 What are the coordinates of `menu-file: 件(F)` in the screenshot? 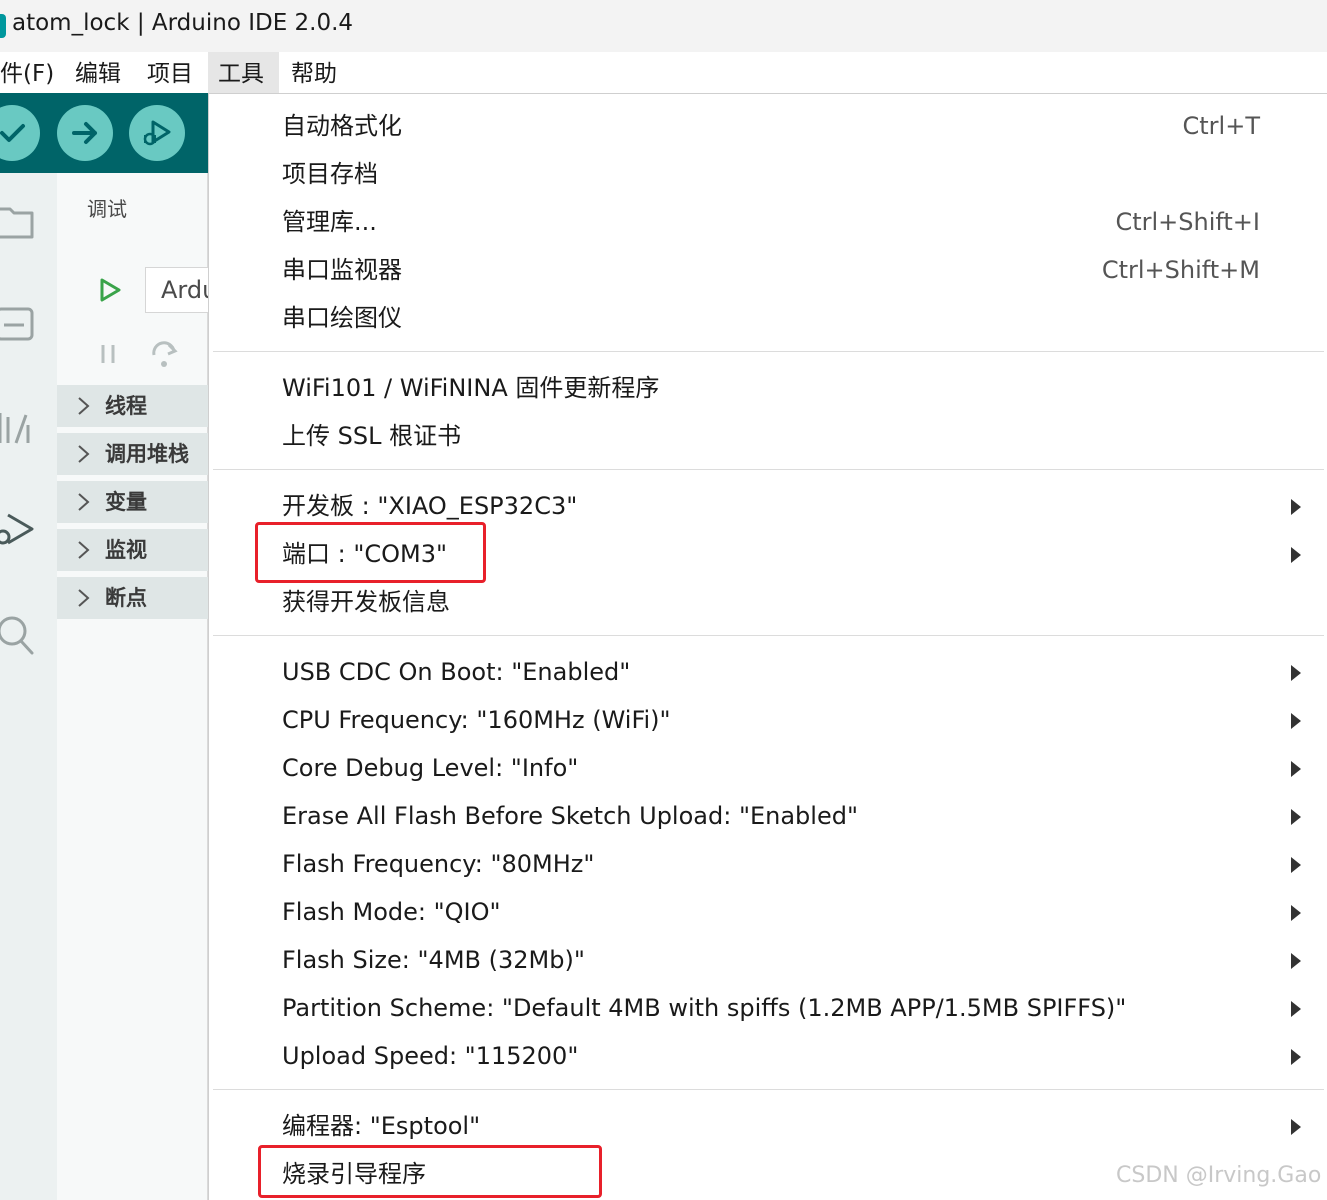 It's located at (32, 72).